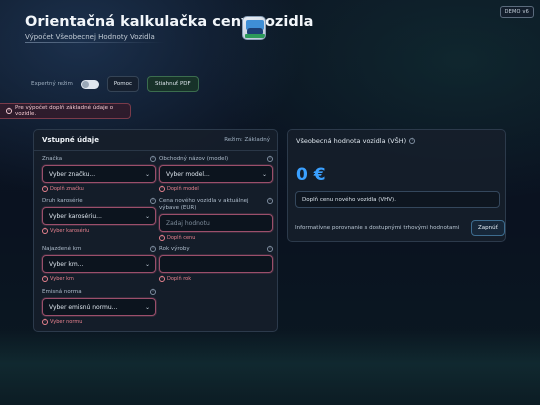 The height and width of the screenshot is (405, 540). Describe the element at coordinates (254, 28) in the screenshot. I see `car-app-logo-icon` at that location.